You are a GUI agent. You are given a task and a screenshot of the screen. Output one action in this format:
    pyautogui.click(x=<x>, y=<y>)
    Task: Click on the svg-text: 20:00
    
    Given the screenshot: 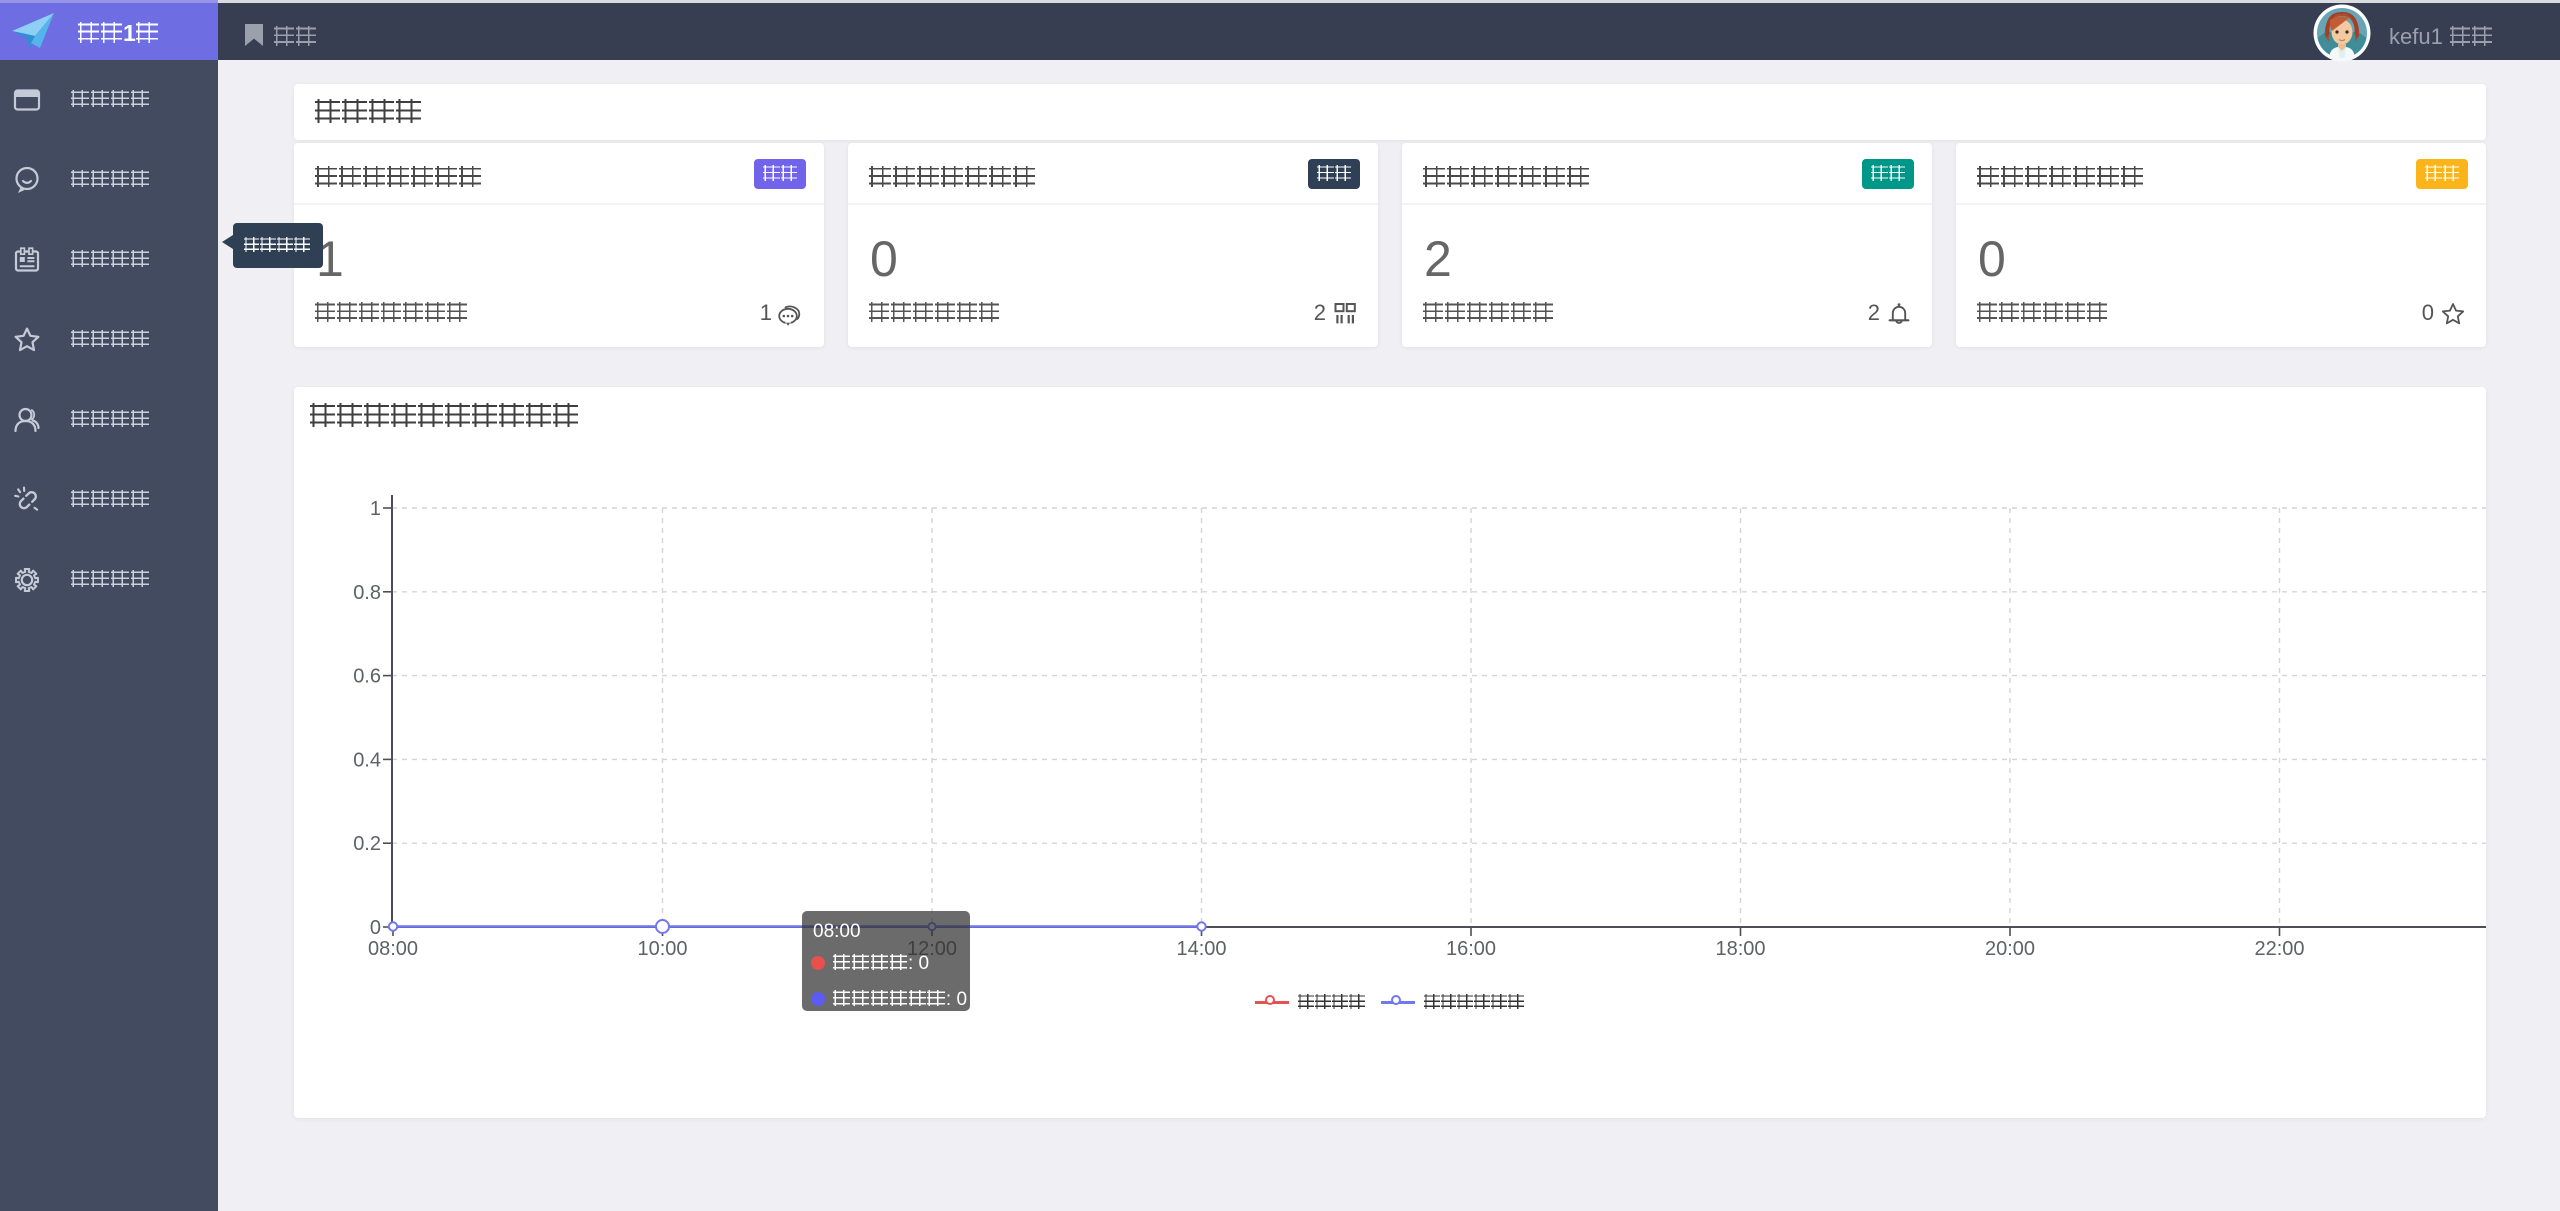 What is the action you would take?
    pyautogui.click(x=2010, y=949)
    